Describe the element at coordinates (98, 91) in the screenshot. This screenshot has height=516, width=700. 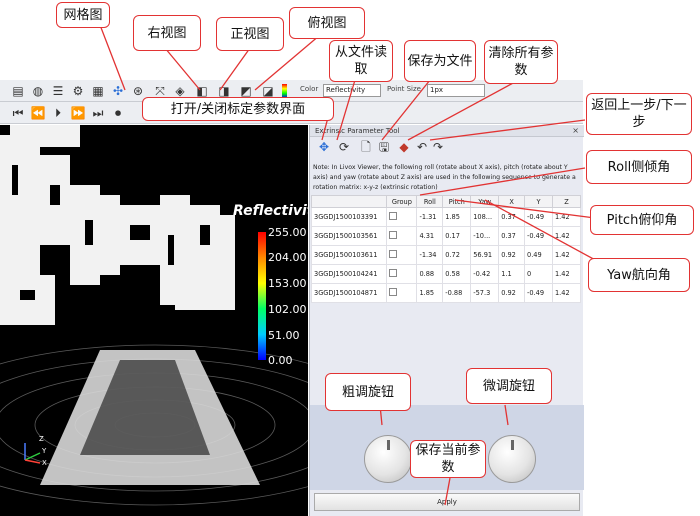
I see `grid-icon: ▦` at that location.